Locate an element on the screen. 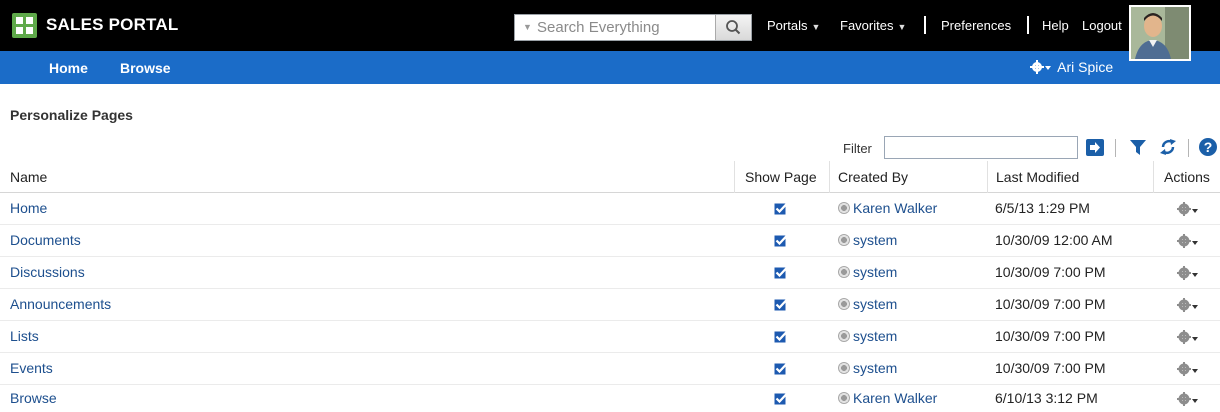 This screenshot has width=1220, height=412. user-photo is located at coordinates (1160, 33).